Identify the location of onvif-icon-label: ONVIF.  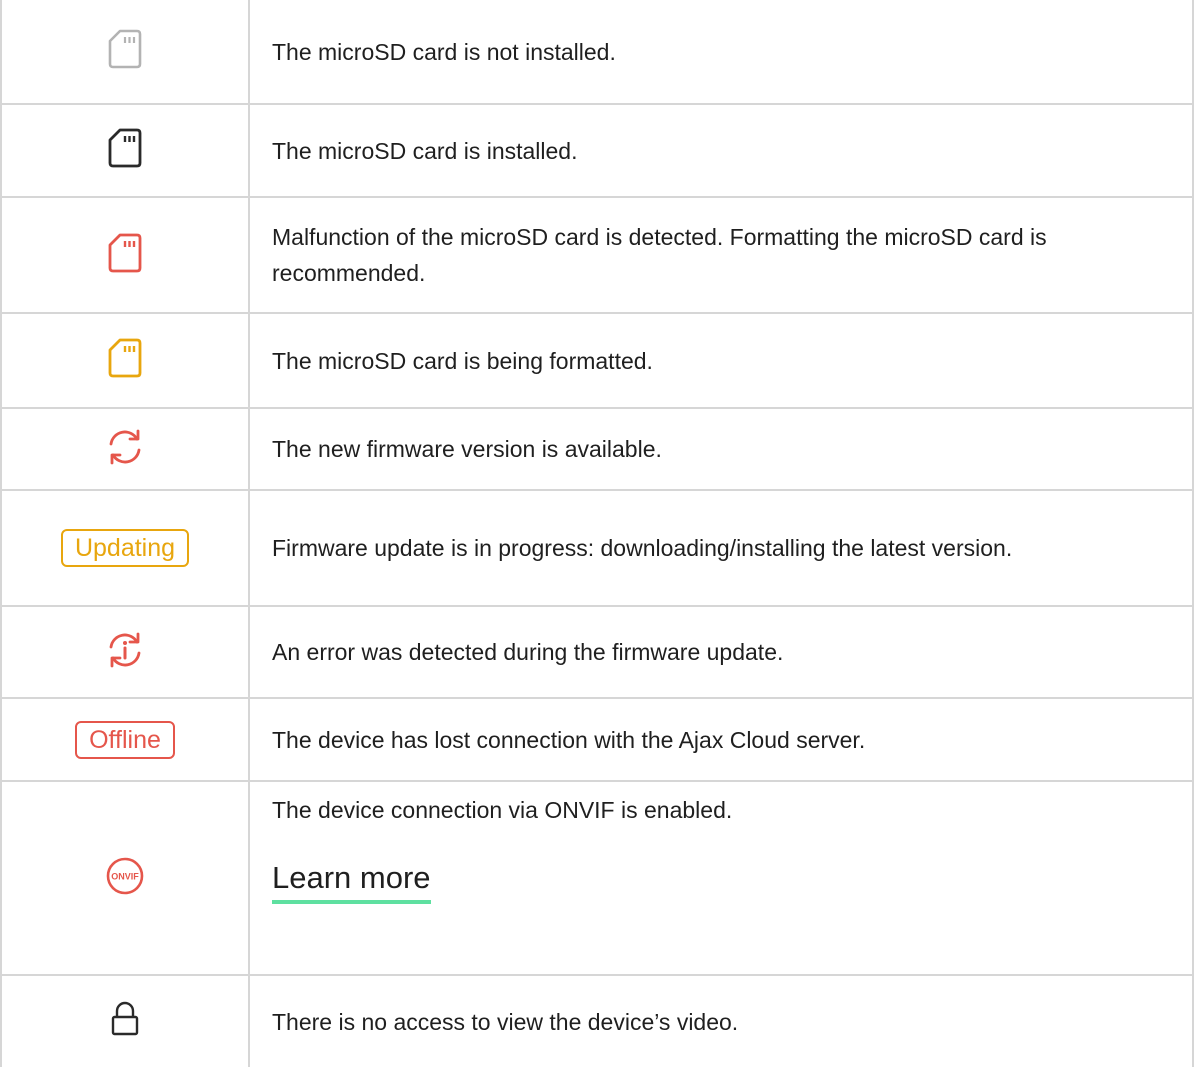
(125, 876).